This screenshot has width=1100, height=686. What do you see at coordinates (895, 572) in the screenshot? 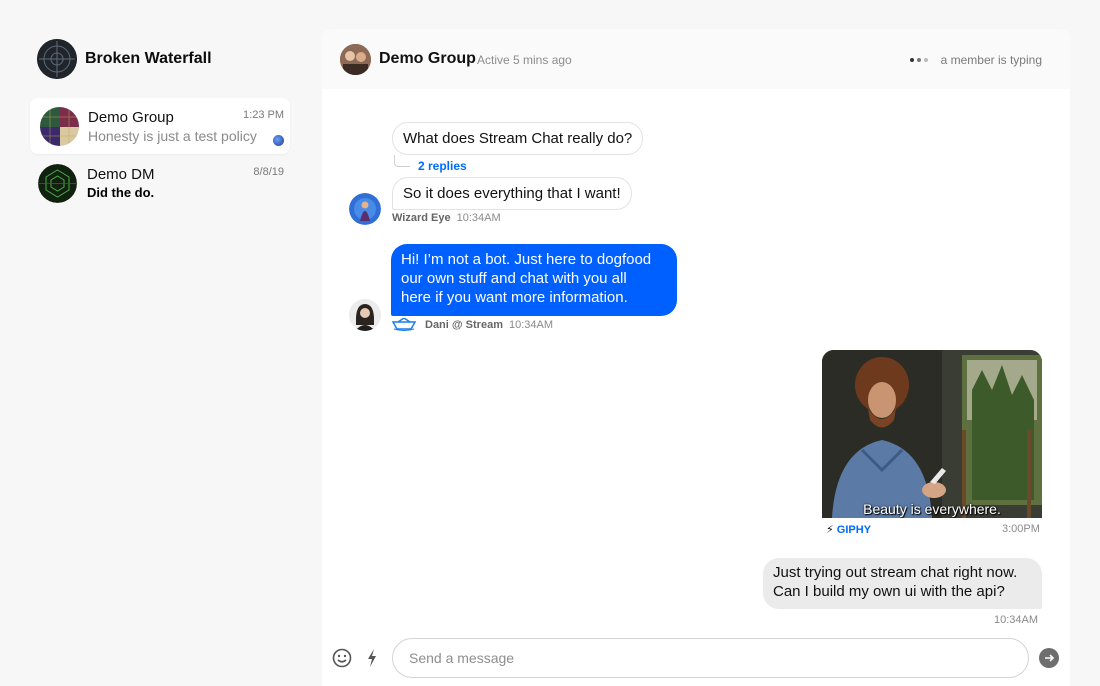
I see `message-line: Just trying out stream chat right now.` at bounding box center [895, 572].